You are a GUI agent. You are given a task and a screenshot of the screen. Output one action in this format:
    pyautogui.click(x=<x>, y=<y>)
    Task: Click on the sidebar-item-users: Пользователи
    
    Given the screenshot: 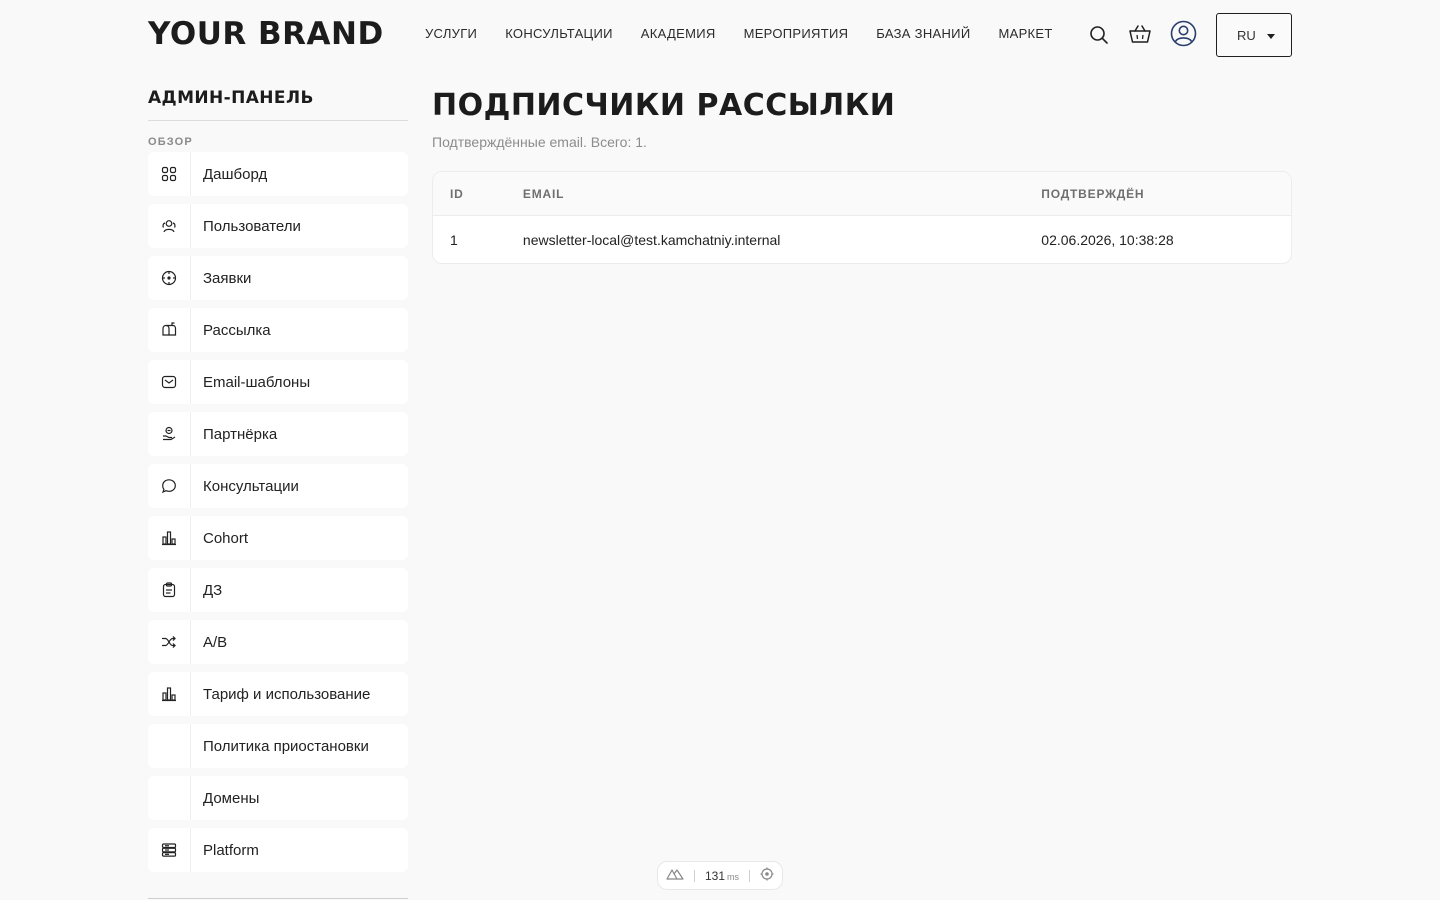 What is the action you would take?
    pyautogui.click(x=278, y=226)
    